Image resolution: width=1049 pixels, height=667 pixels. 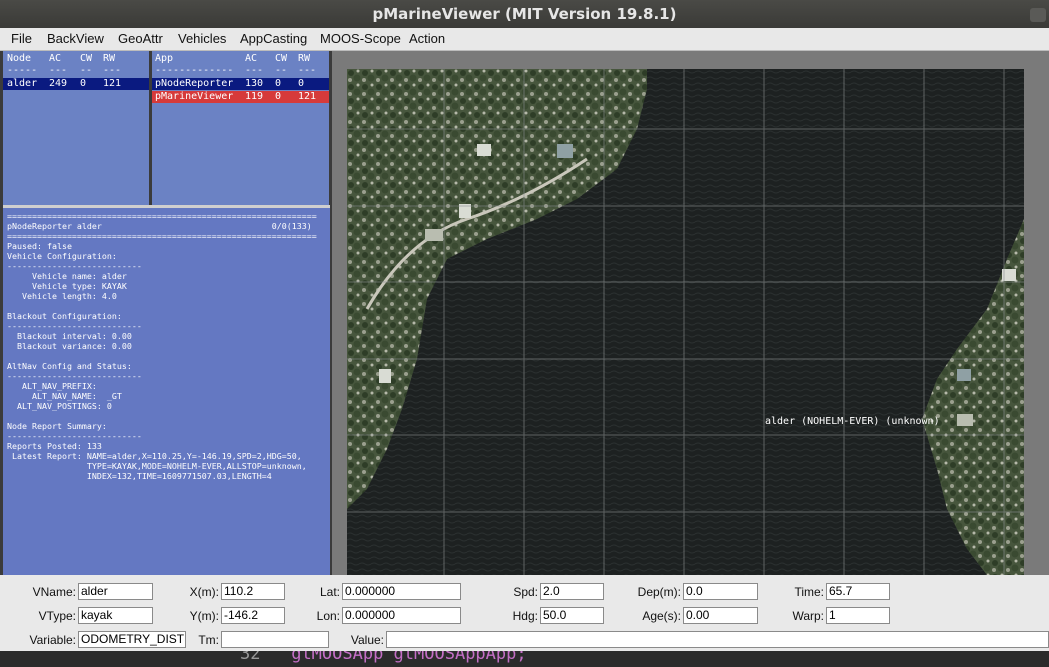 I want to click on menu-file: File, so click(x=21, y=38).